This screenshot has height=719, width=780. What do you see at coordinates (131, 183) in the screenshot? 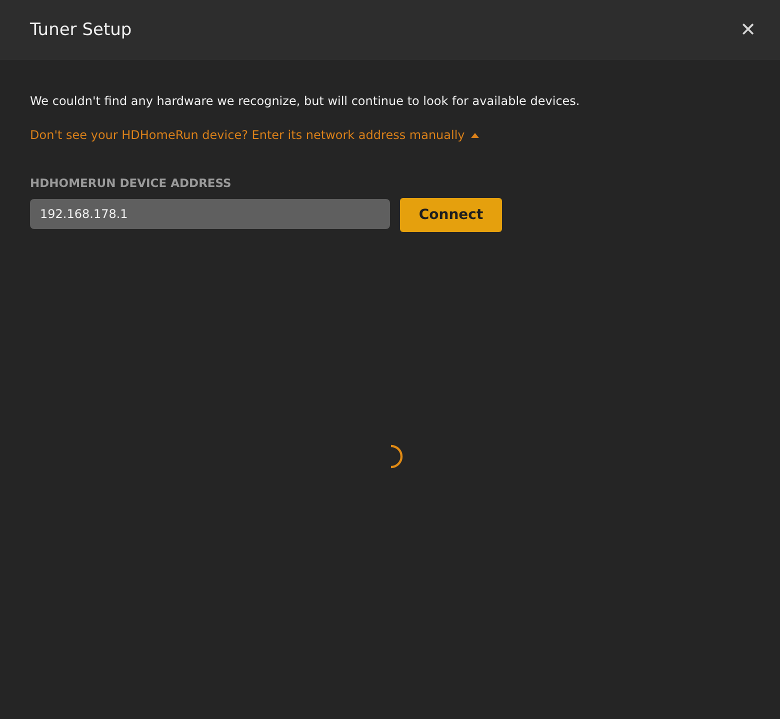
I see `field-label: HDHOMERUN DEVICE ADDRESS` at bounding box center [131, 183].